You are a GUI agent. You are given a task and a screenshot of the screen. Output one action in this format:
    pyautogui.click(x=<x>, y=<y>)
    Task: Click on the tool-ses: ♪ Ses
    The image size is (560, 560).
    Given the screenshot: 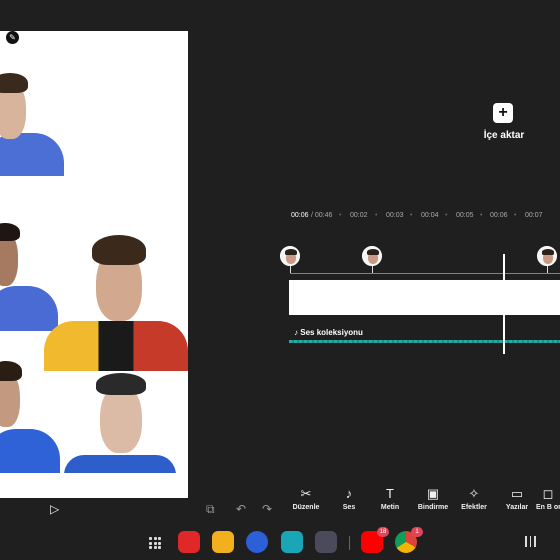 What is the action you would take?
    pyautogui.click(x=349, y=498)
    